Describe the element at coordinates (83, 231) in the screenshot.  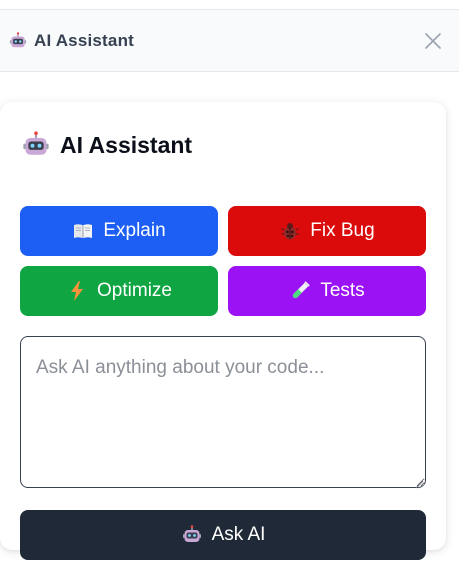
I see `book-icon` at that location.